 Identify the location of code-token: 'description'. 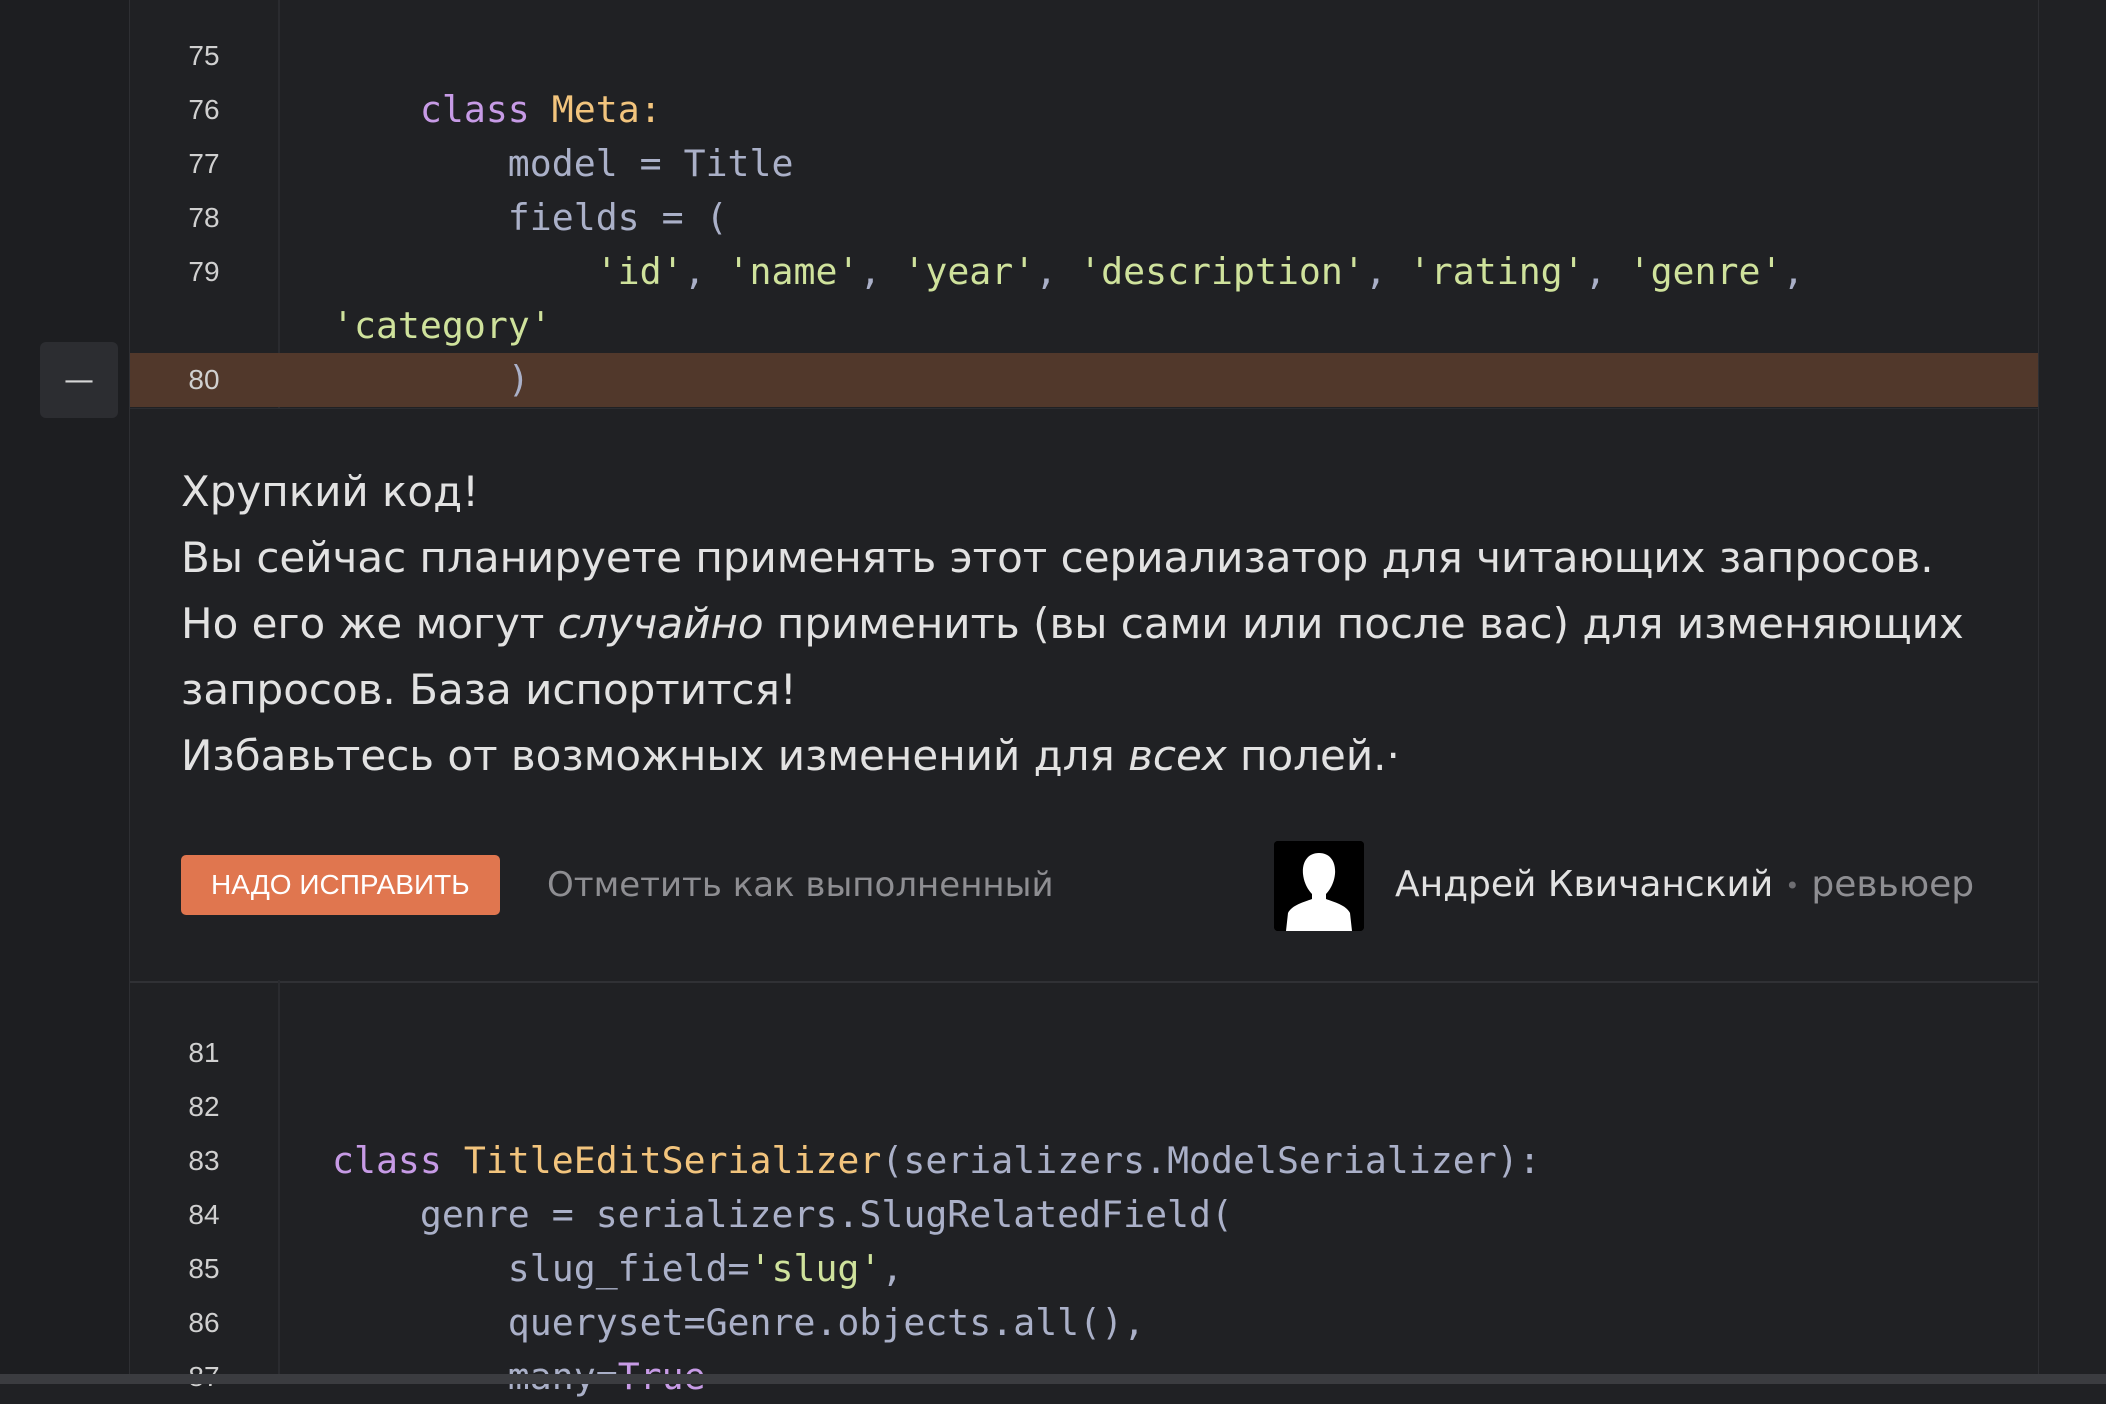
(1222, 271).